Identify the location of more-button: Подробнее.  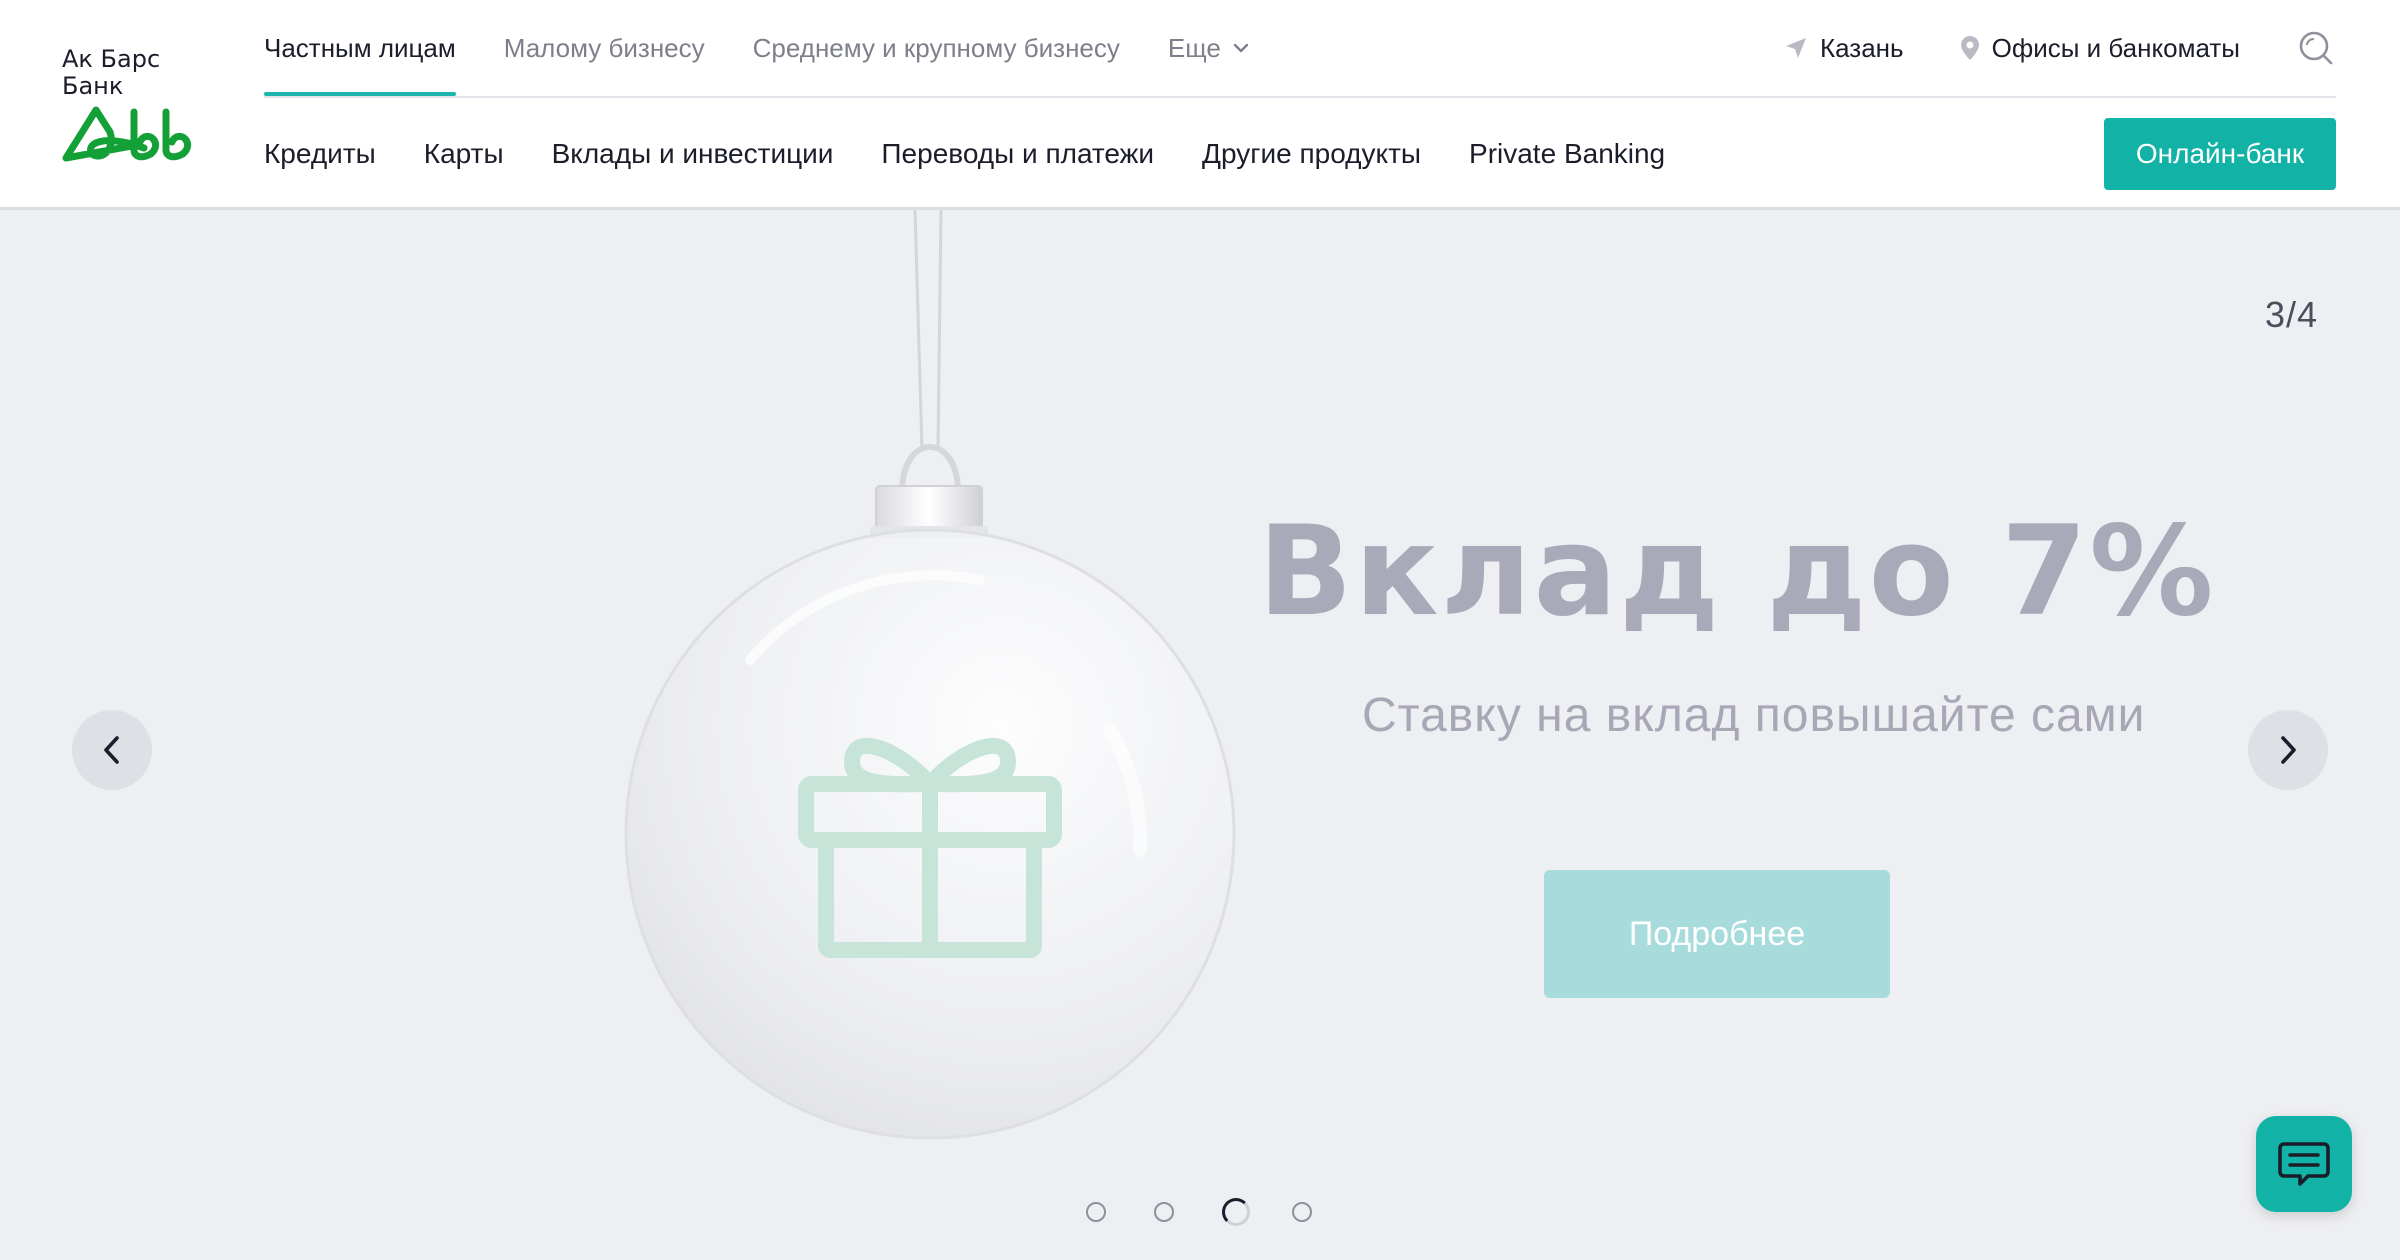
(1717, 934).